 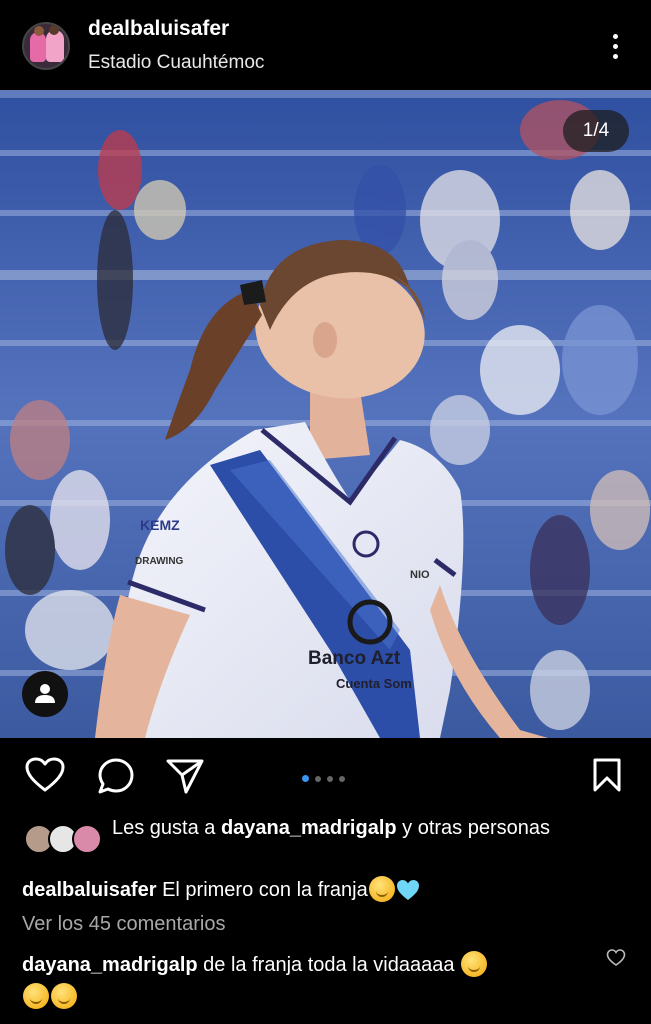 I want to click on post-location: Estadio Cuauhtémoc, so click(x=176, y=63).